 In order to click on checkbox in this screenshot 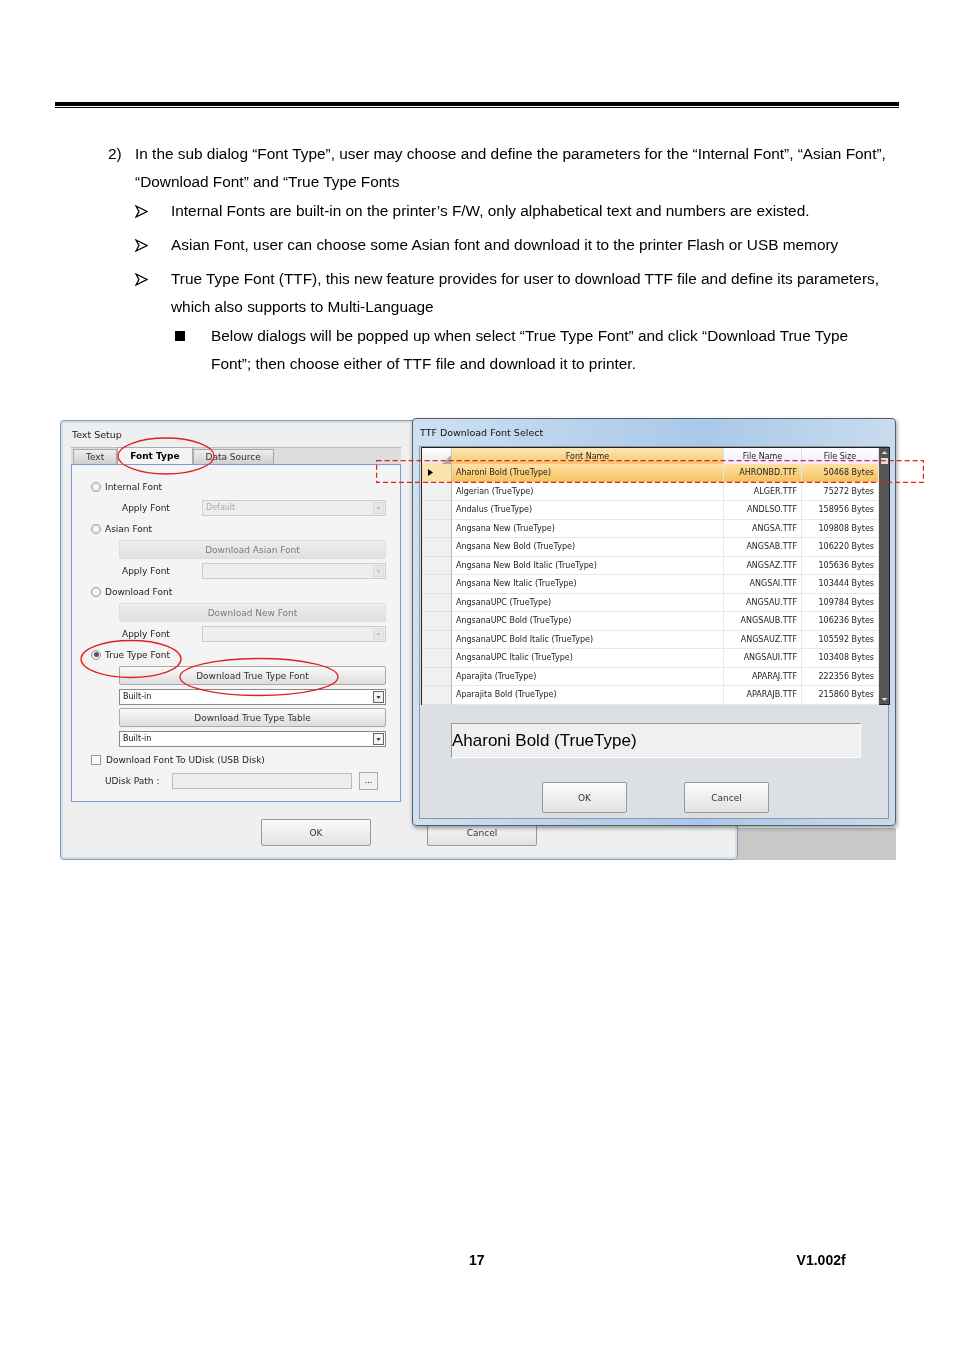, I will do `click(96, 759)`.